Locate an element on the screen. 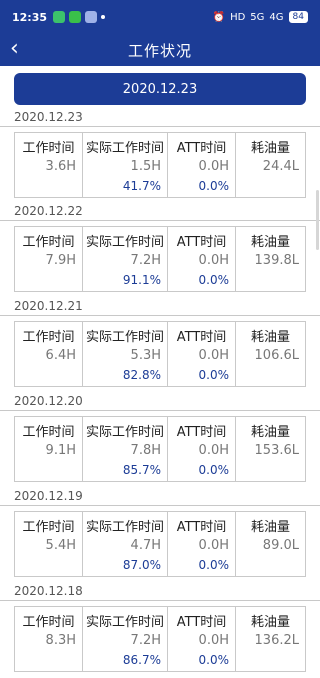 The image size is (320, 678). date-selector-label: 2020.12.23 is located at coordinates (160, 89).